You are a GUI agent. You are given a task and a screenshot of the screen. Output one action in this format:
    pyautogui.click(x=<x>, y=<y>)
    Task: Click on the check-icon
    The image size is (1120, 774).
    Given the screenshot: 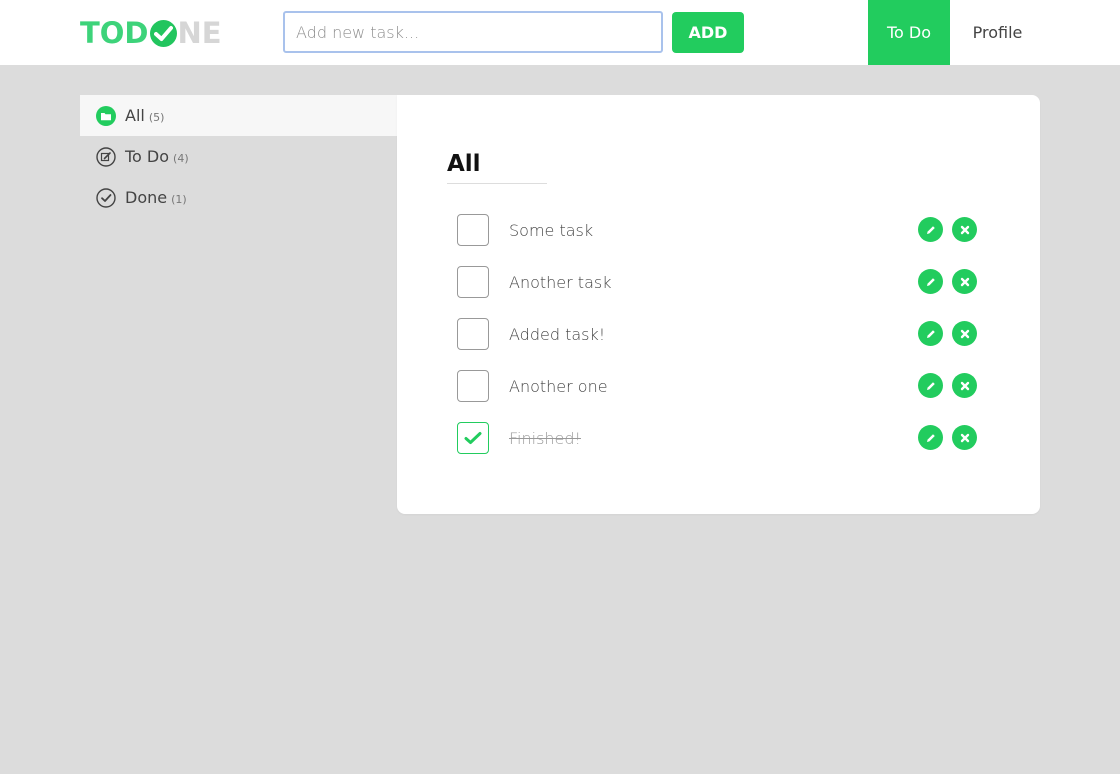 What is the action you would take?
    pyautogui.click(x=473, y=438)
    